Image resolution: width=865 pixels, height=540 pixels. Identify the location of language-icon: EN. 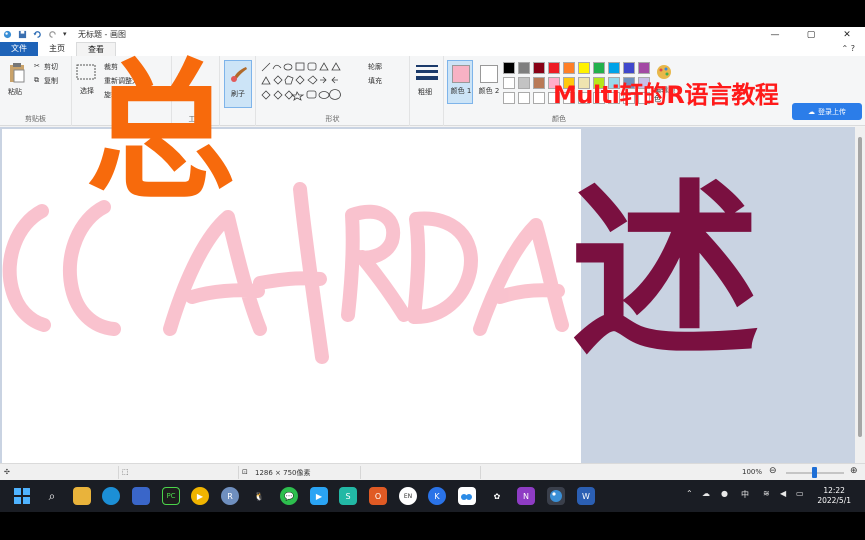
(408, 496).